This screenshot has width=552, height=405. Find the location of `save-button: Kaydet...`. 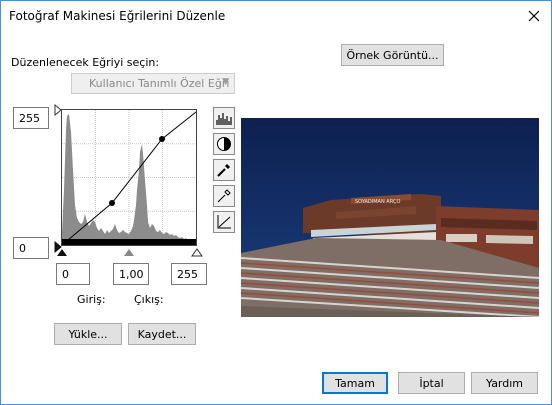

save-button: Kaydet... is located at coordinates (162, 334).